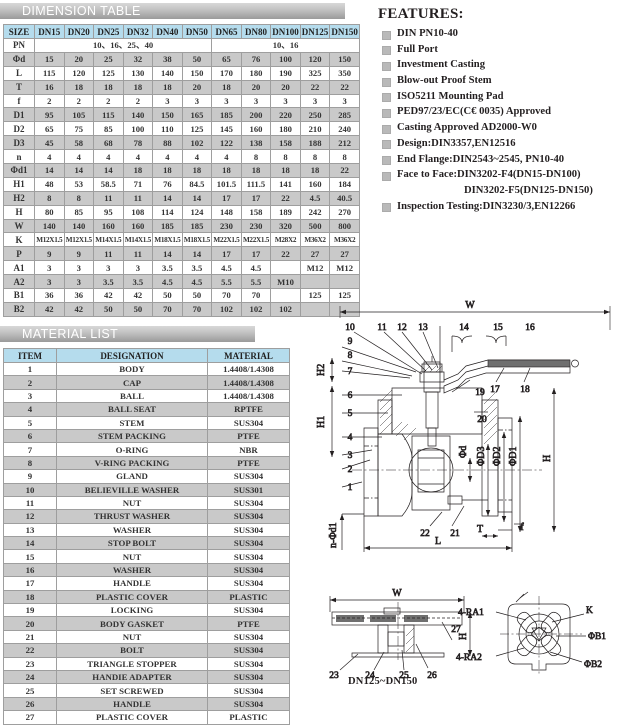 The image size is (630, 725). What do you see at coordinates (132, 355) in the screenshot?
I see `material-col-header-designation: DESIGNATION` at bounding box center [132, 355].